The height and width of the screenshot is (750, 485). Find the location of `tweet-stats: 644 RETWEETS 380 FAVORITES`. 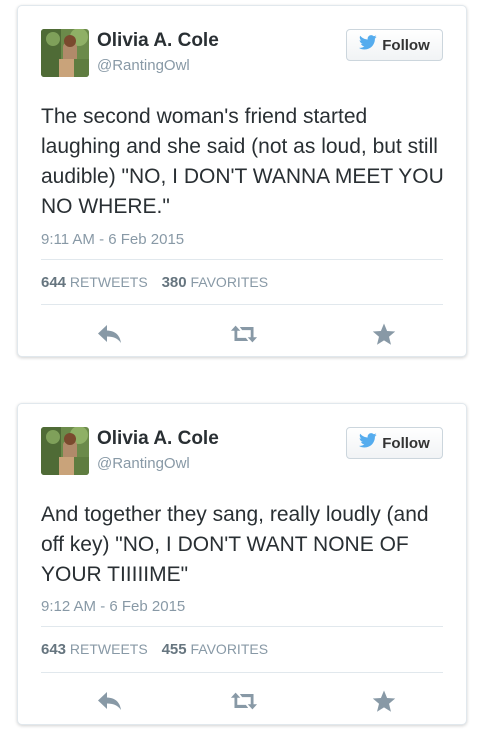

tweet-stats: 644 RETWEETS 380 FAVORITES is located at coordinates (159, 282).